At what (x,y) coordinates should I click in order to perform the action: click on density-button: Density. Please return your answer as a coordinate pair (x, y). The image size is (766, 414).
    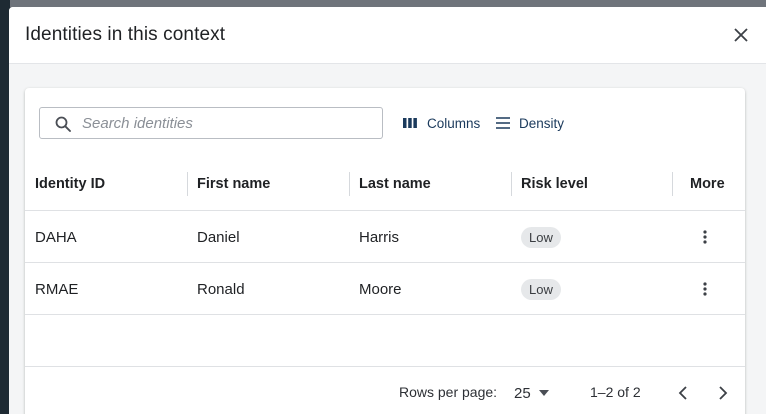
    Looking at the image, I should click on (529, 123).